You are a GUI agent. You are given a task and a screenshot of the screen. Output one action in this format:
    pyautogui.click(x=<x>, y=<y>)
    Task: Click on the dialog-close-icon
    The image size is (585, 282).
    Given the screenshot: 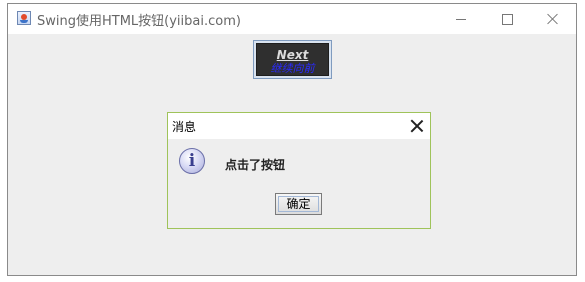 What is the action you would take?
    pyautogui.click(x=417, y=126)
    